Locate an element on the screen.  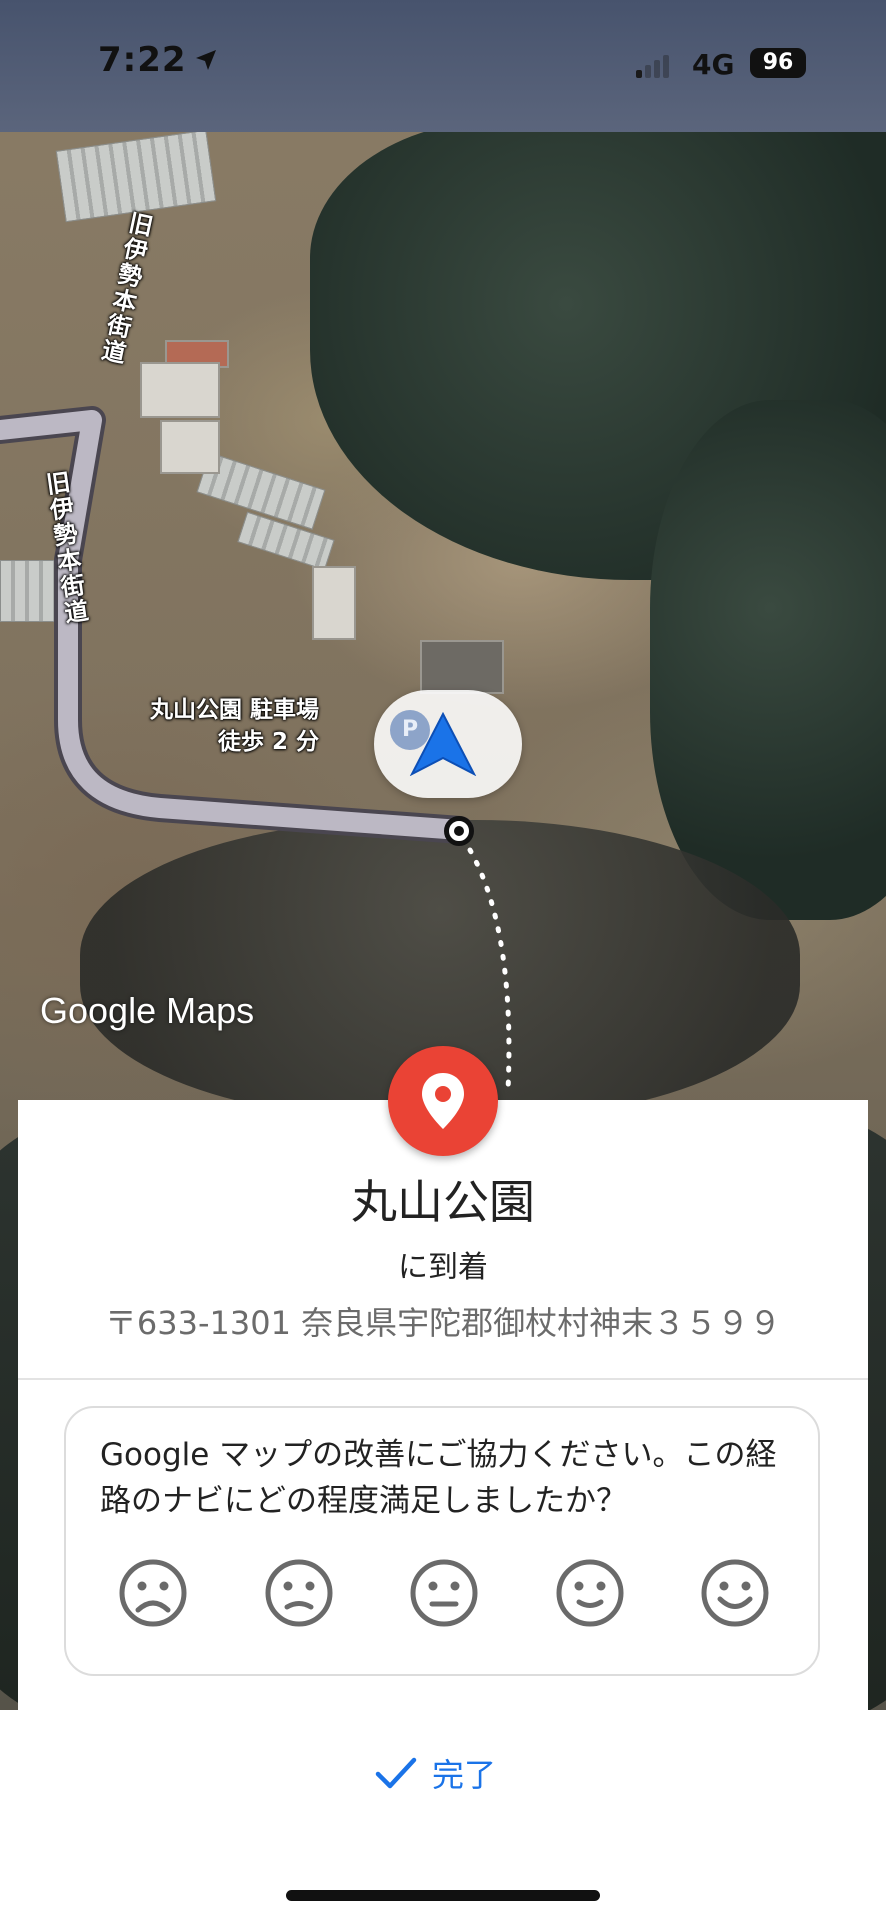
route-end-marker is located at coordinates (459, 831).